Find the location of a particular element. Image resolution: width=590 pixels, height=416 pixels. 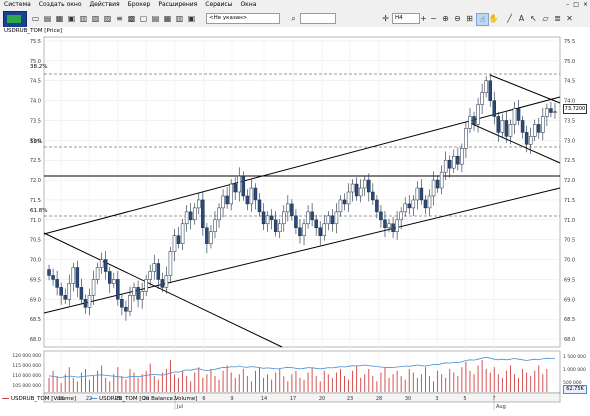

legend-volume: USDRUB_TOM [Volume] is located at coordinates (39, 399).